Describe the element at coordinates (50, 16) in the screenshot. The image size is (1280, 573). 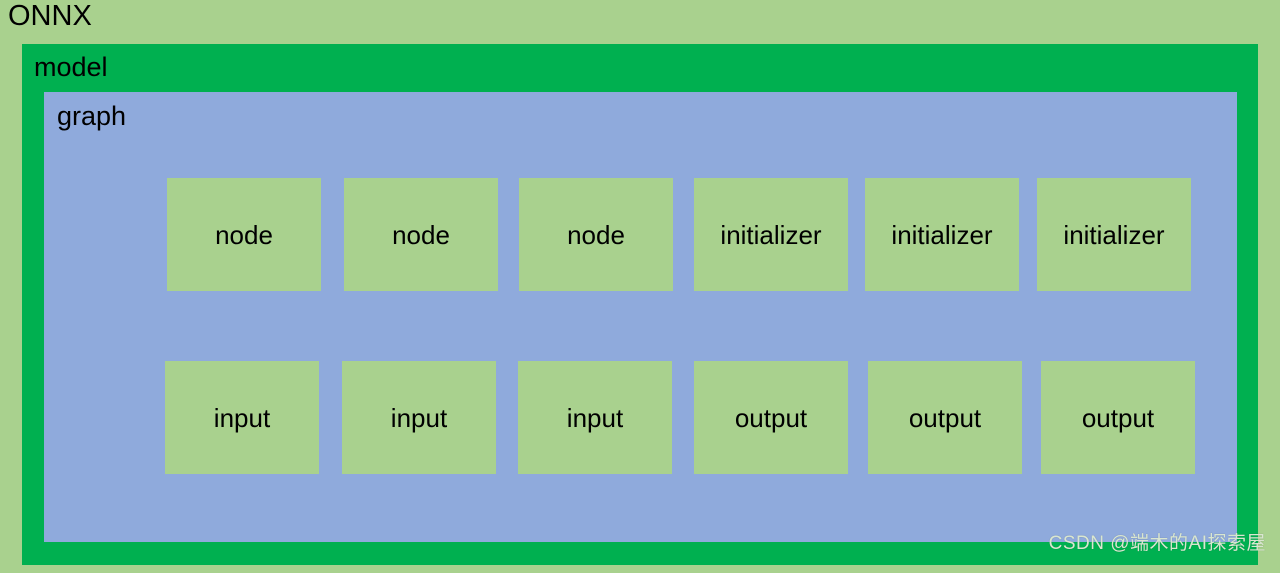
I see `onnx-label: ONNX` at that location.